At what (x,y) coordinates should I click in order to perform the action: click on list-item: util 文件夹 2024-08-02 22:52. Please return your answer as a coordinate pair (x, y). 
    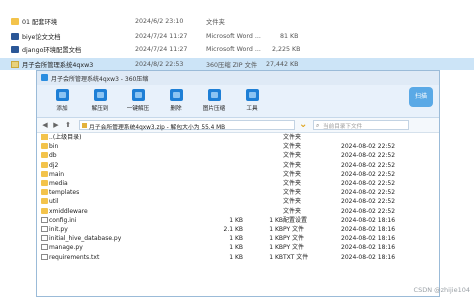
    Looking at the image, I should click on (238, 201).